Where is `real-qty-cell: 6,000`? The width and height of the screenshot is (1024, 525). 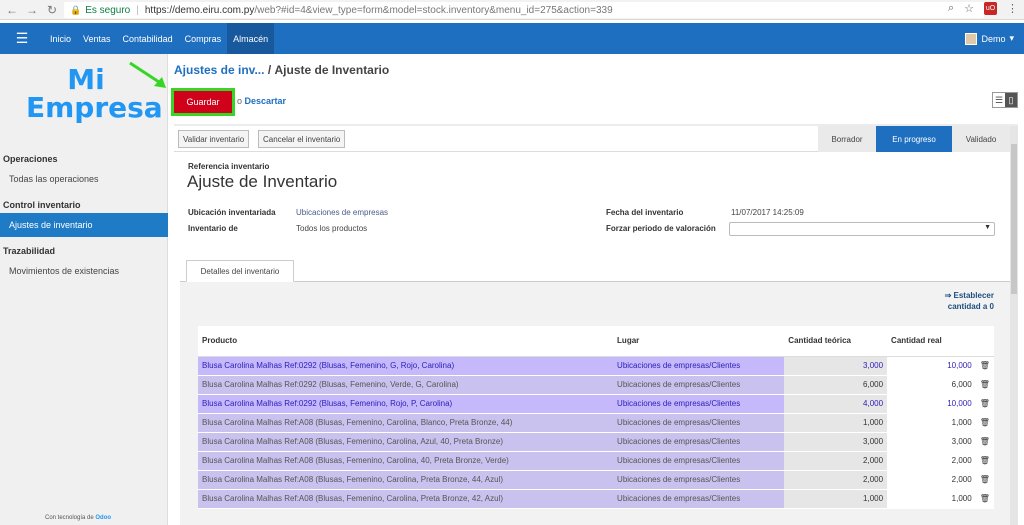
real-qty-cell: 6,000 is located at coordinates (931, 385).